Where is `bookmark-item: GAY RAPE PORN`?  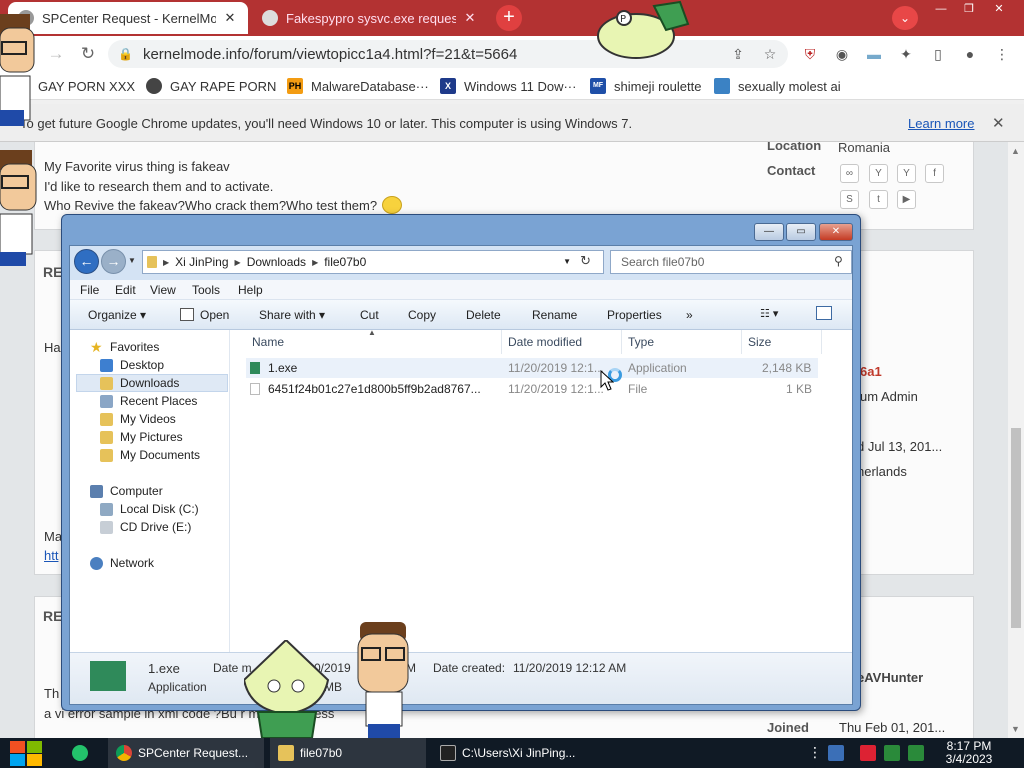
bookmark-item: GAY RAPE PORN is located at coordinates (211, 86).